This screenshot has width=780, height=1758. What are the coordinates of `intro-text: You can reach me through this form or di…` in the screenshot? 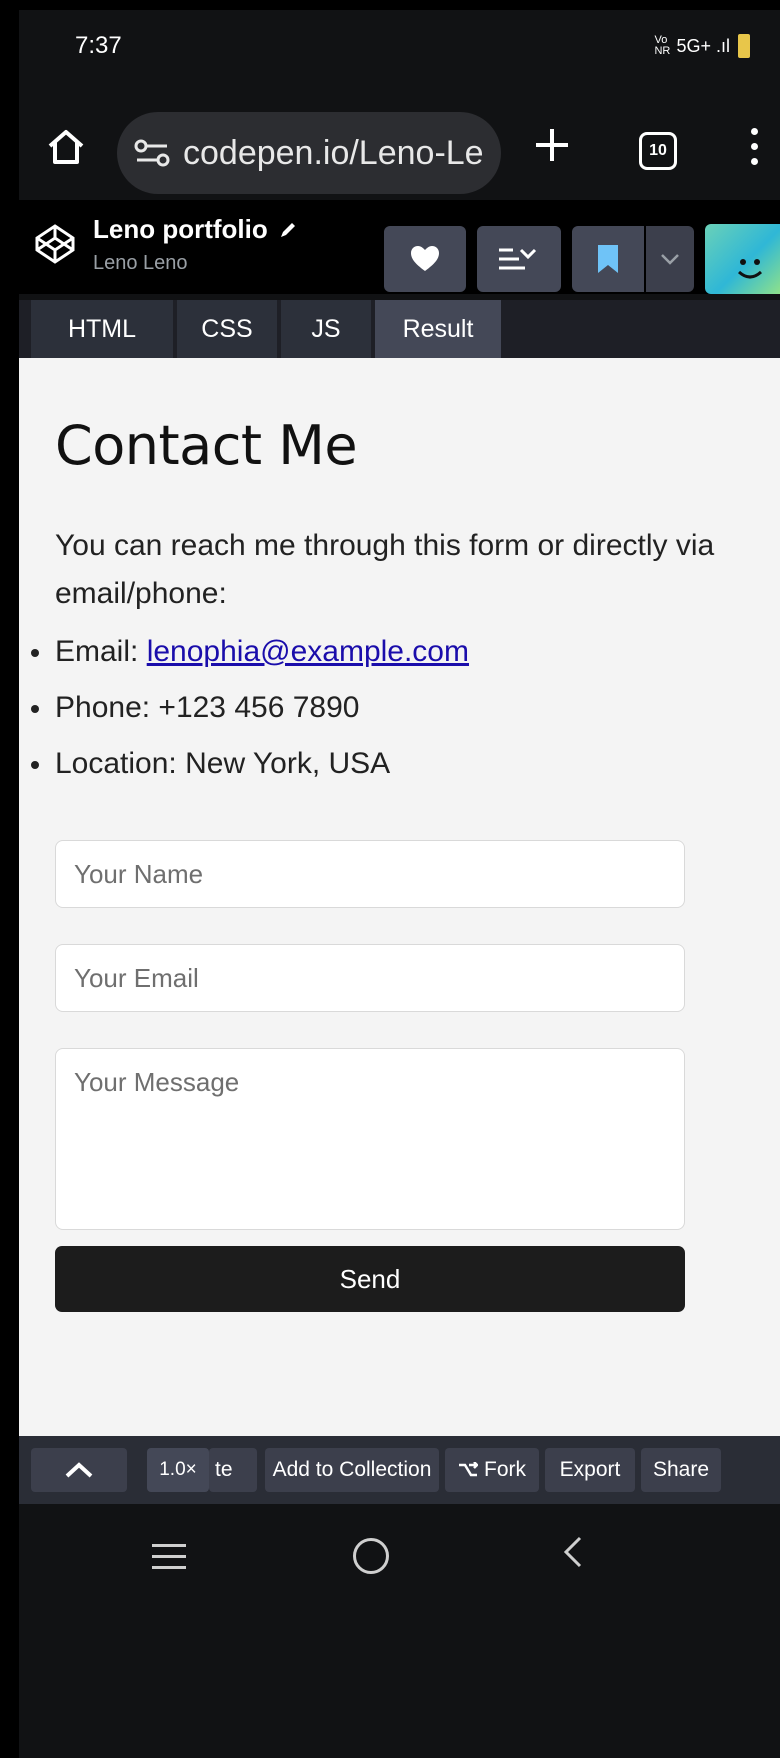 It's located at (385, 569).